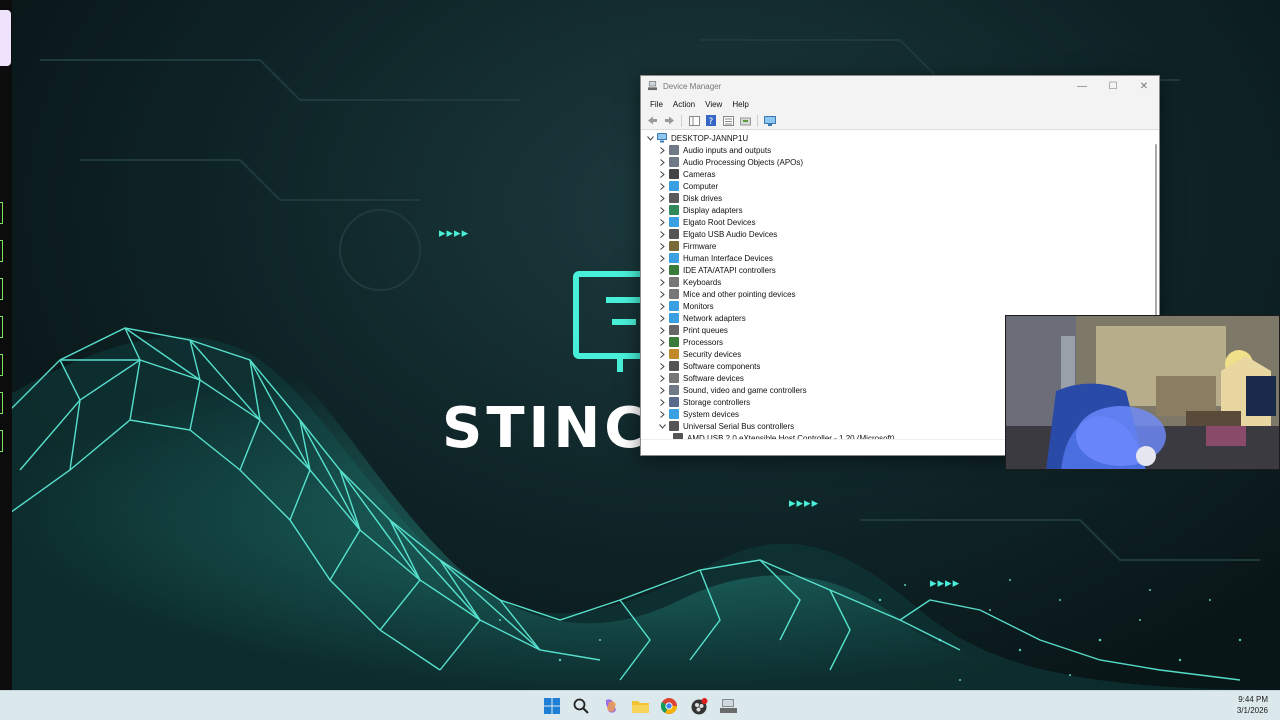 This screenshot has width=1280, height=720. Describe the element at coordinates (698, 414) in the screenshot. I see `tree-item-system-devices: System devices` at that location.